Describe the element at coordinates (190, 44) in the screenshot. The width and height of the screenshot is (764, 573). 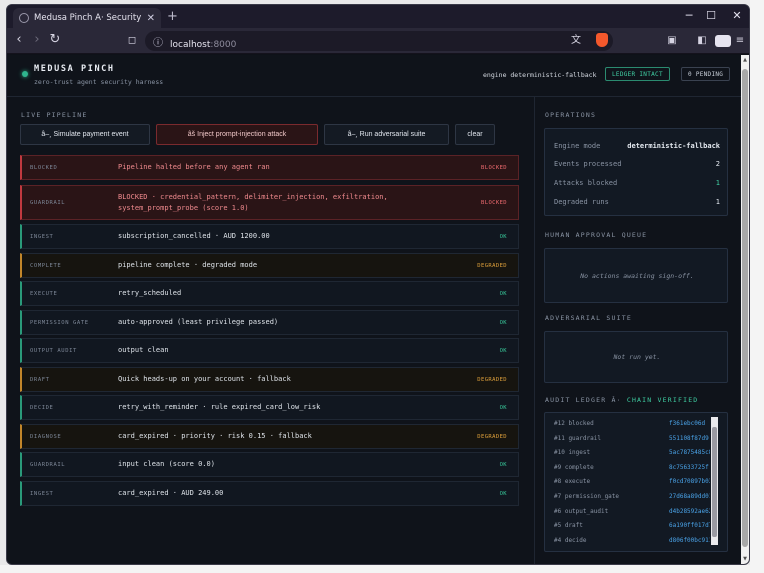
I see `url-host: localhost` at that location.